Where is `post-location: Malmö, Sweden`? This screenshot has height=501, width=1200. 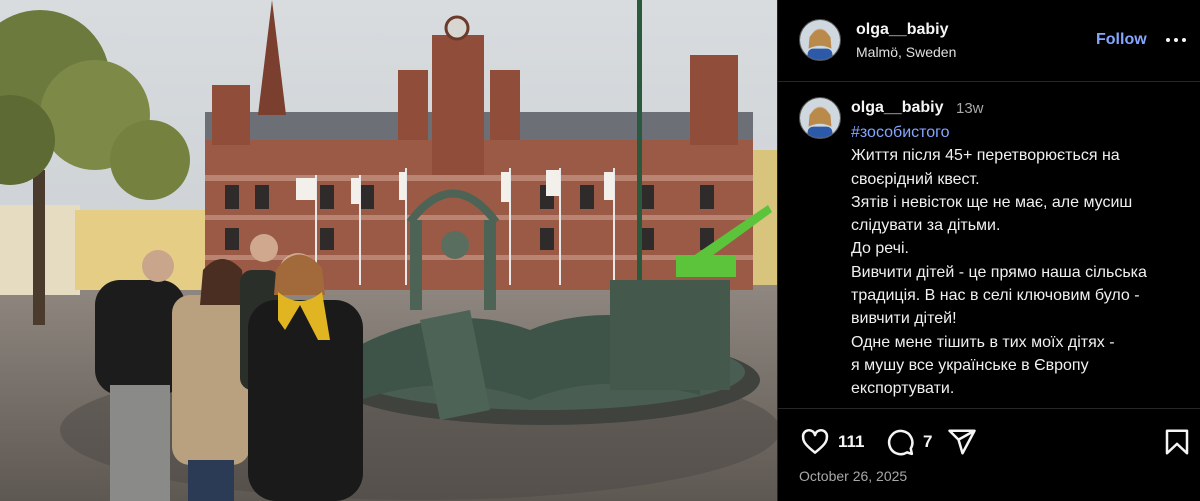 post-location: Malmö, Sweden is located at coordinates (906, 52).